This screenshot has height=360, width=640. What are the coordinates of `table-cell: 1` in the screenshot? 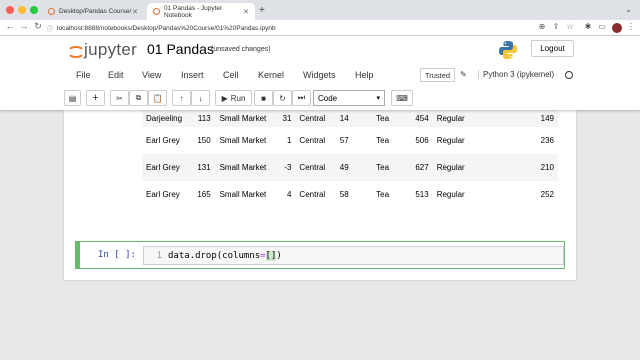 It's located at (289, 140).